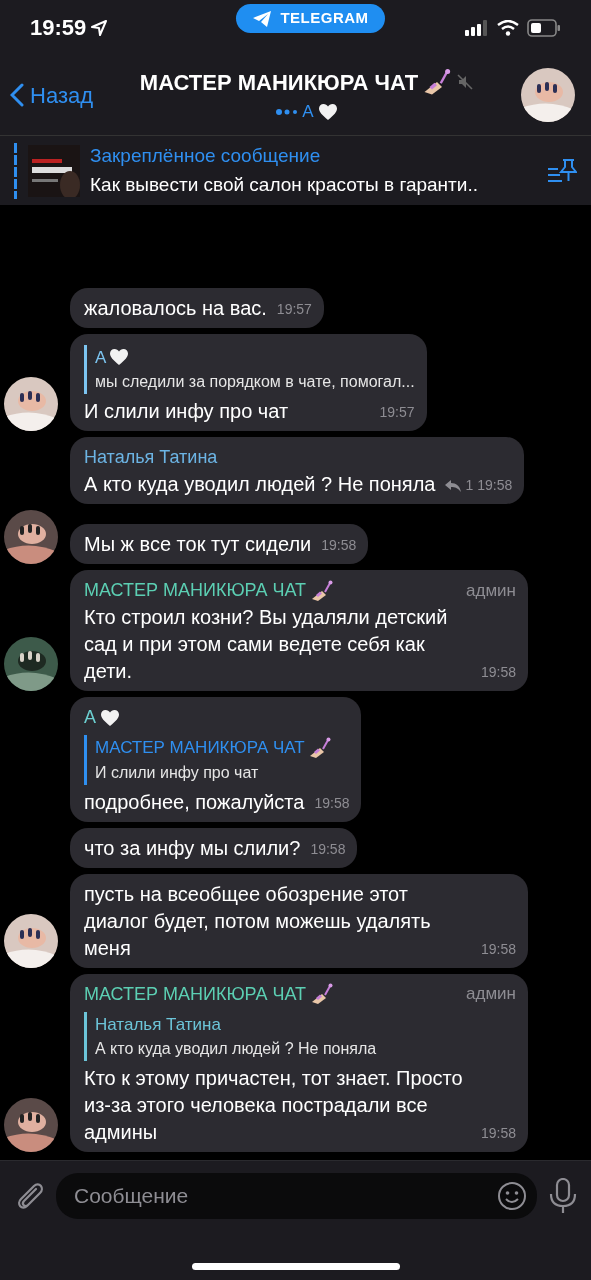  I want to click on sender-name: Наталья Татина, so click(151, 457).